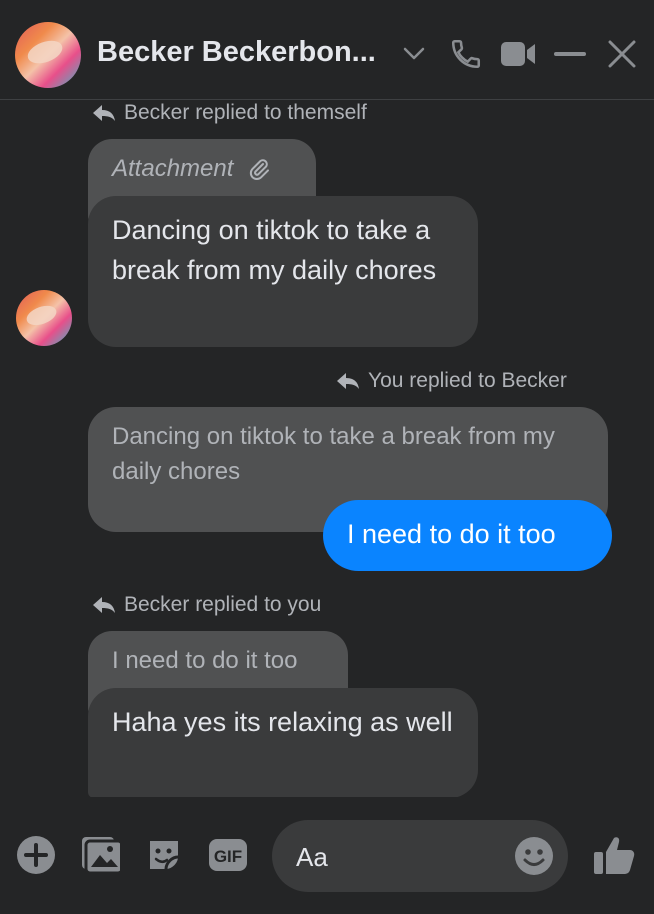 The image size is (654, 914). Describe the element at coordinates (36, 855) in the screenshot. I see `add-icon` at that location.